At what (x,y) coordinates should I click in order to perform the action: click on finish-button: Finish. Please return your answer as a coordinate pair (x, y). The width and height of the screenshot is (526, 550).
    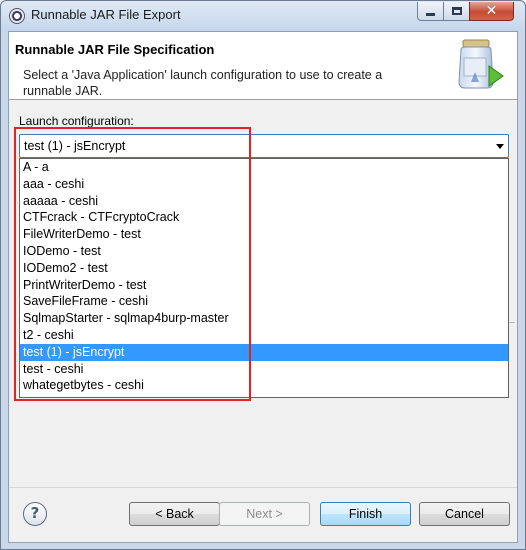
    Looking at the image, I should click on (365, 514).